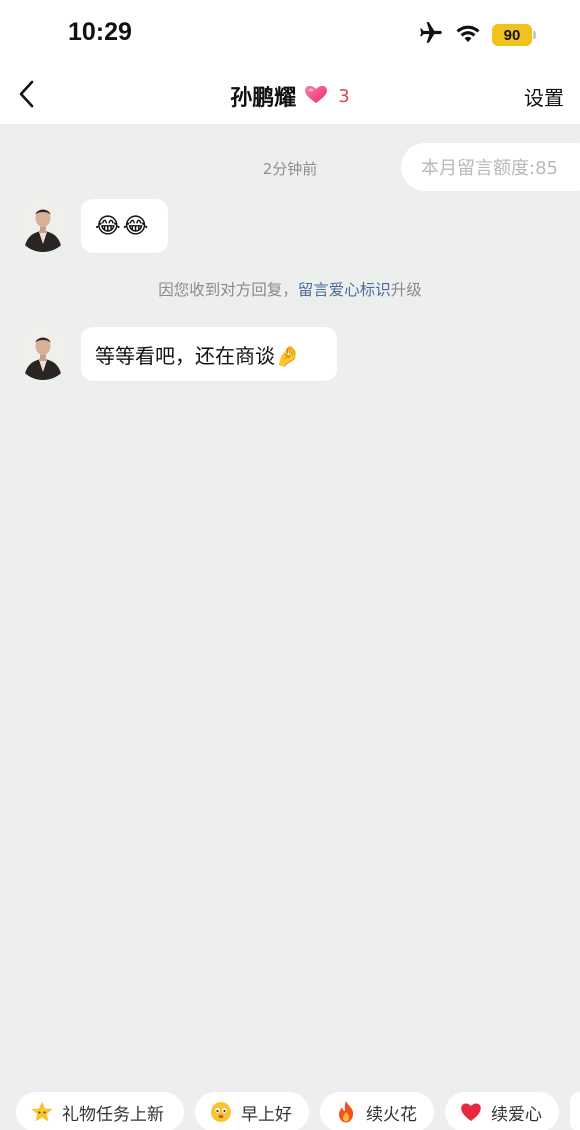  Describe the element at coordinates (575, 1111) in the screenshot. I see `quick-reply-more` at that location.